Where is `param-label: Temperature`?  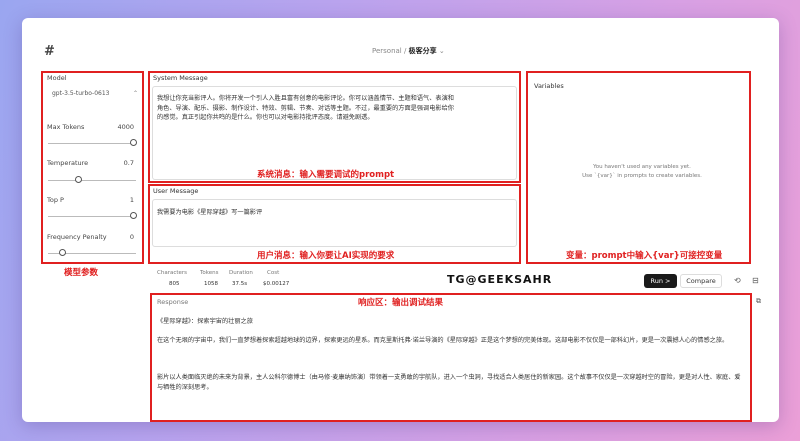 param-label: Temperature is located at coordinates (68, 163).